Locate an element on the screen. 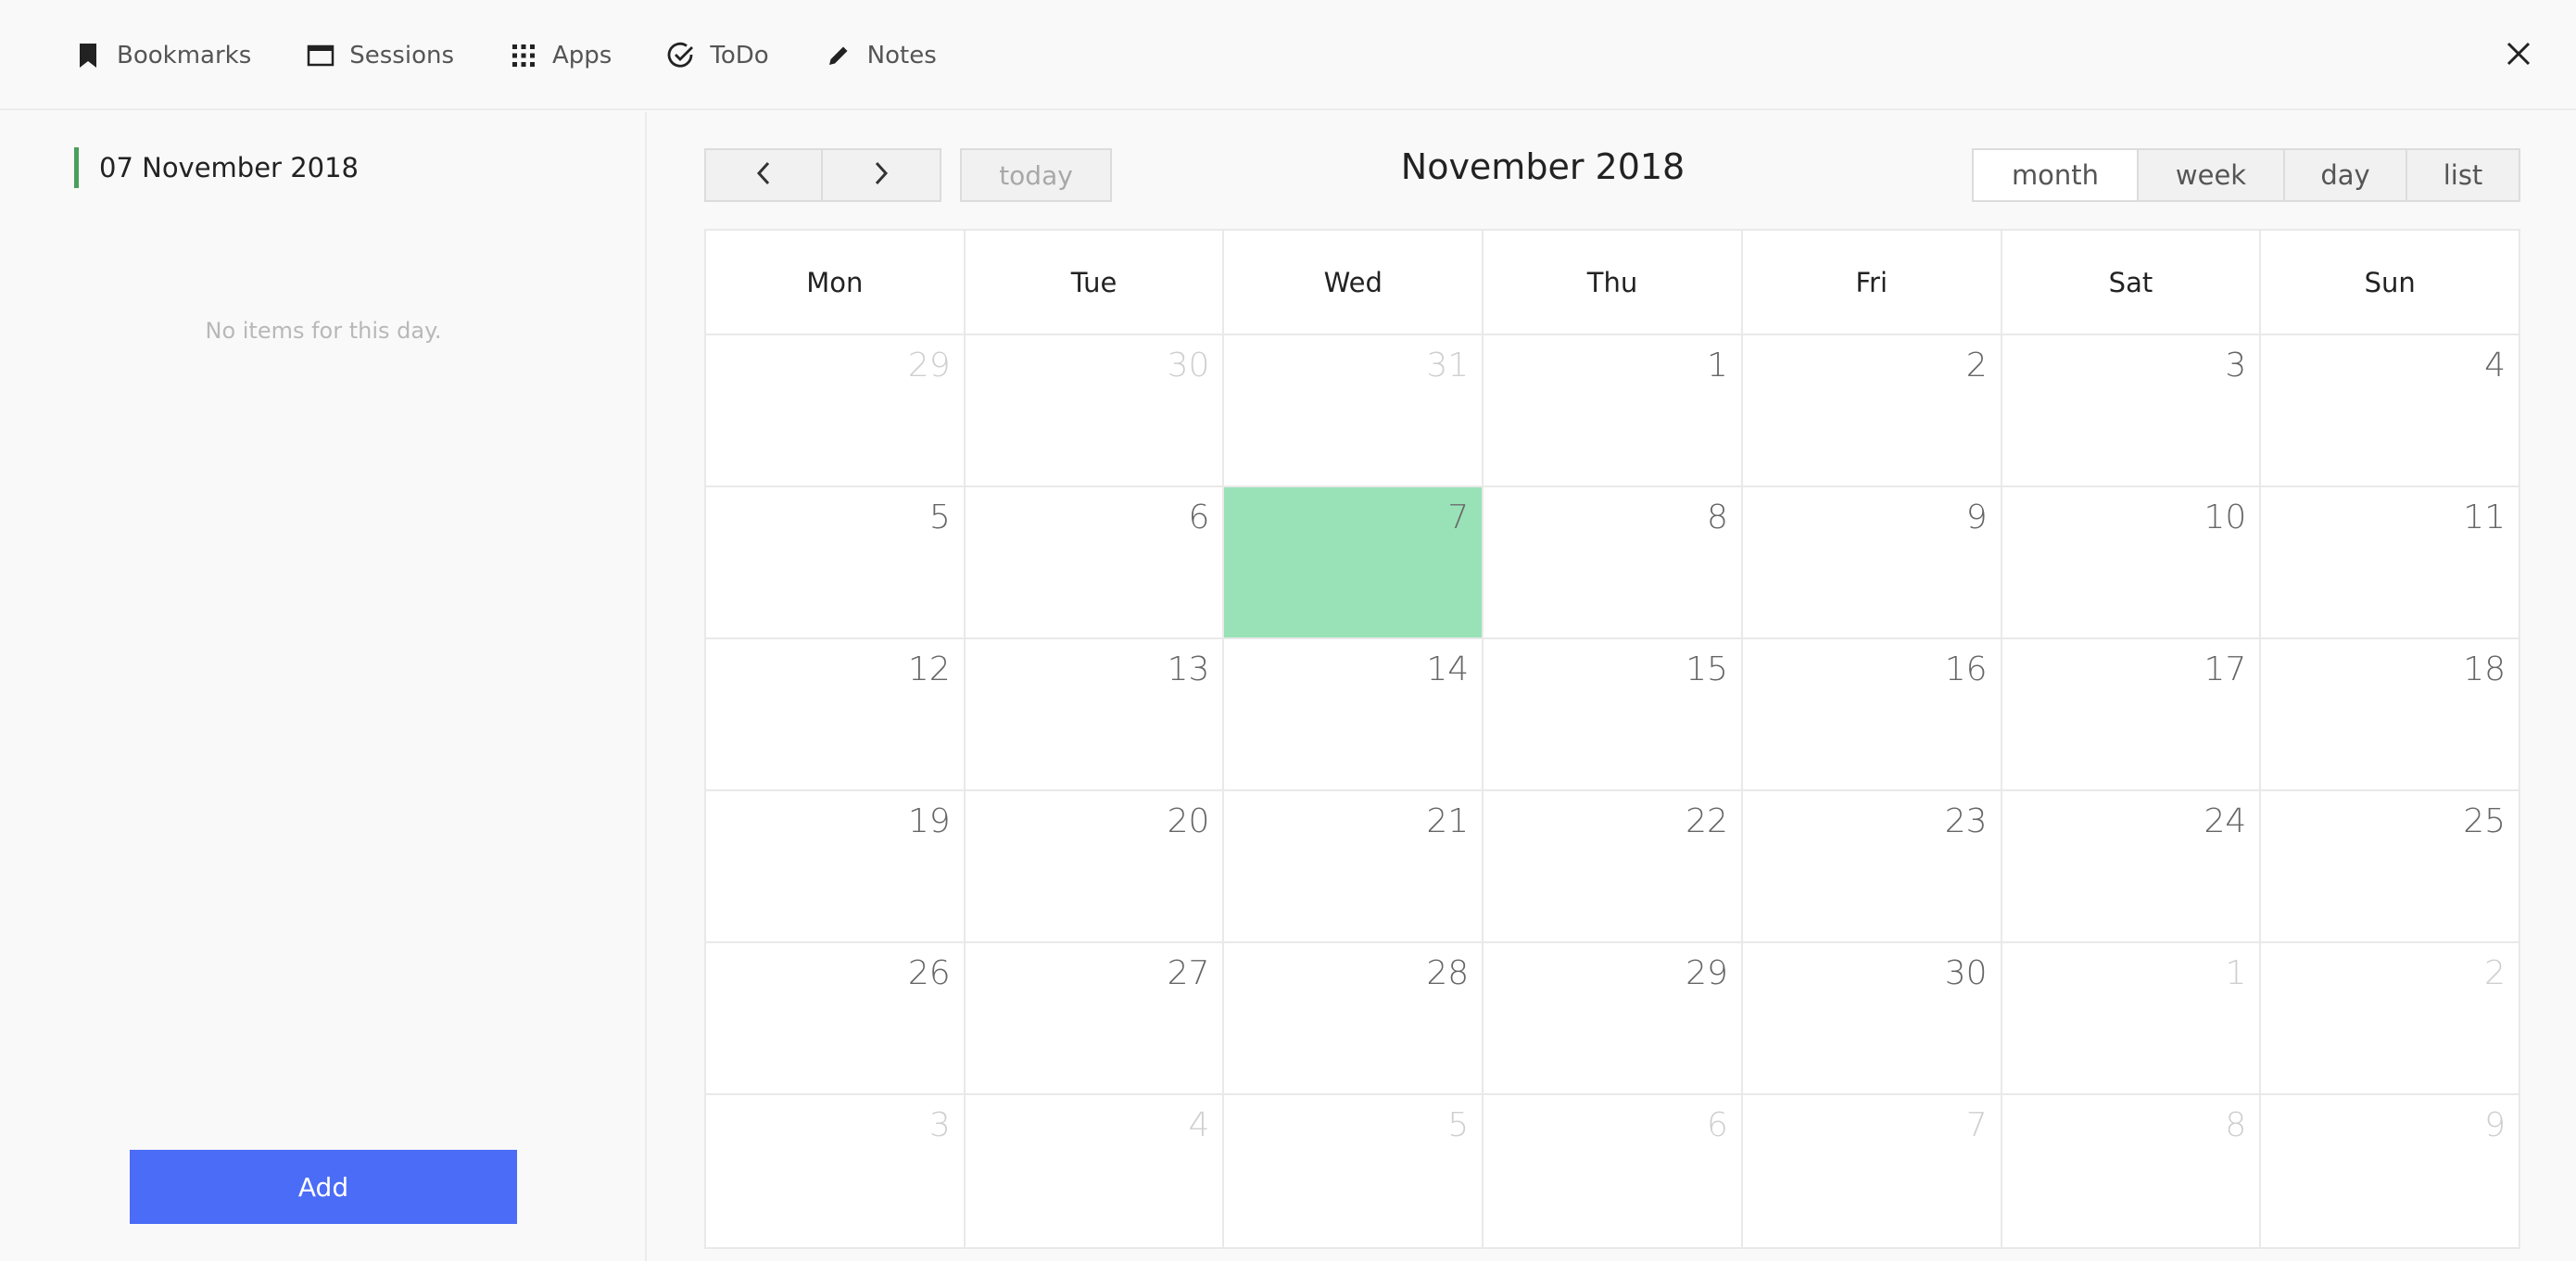 The image size is (2576, 1261). day-cell: 24 is located at coordinates (2132, 866).